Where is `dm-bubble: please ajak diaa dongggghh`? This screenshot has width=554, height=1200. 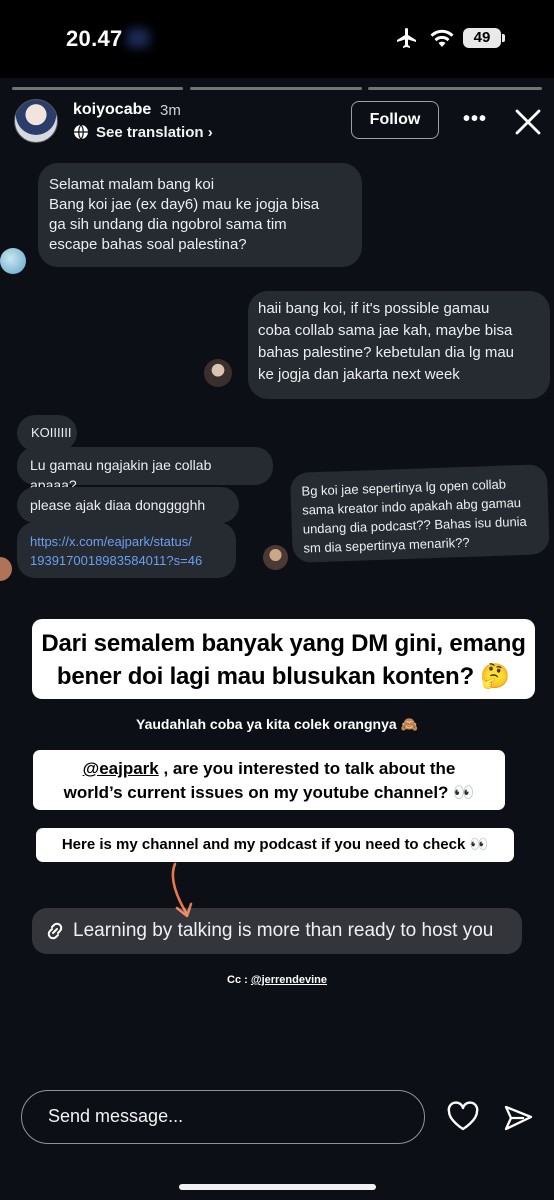
dm-bubble: please ajak diaa dongggghh is located at coordinates (128, 505).